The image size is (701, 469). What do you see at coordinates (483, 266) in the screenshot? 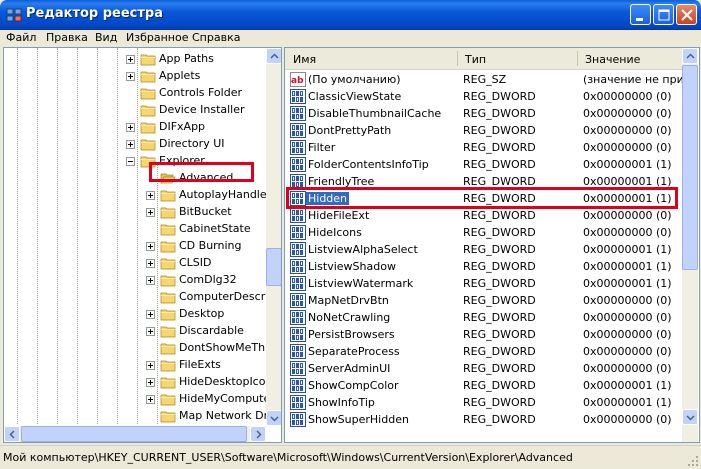
I see `value-row-listviewshadow: ListviewShadow REG_DWORD 0x00000001 (1)` at bounding box center [483, 266].